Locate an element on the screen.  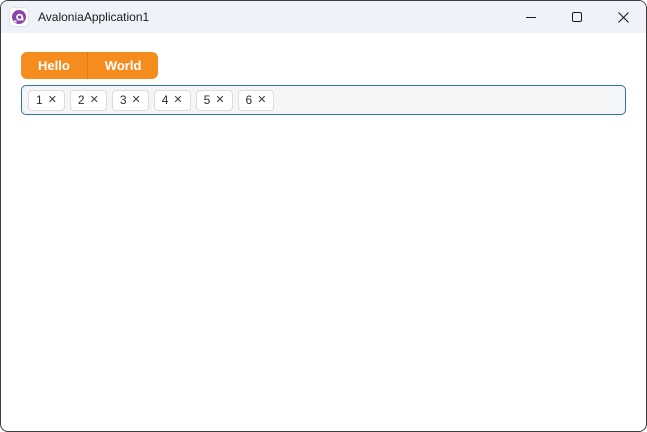
tab-hello: Hello is located at coordinates (54, 65).